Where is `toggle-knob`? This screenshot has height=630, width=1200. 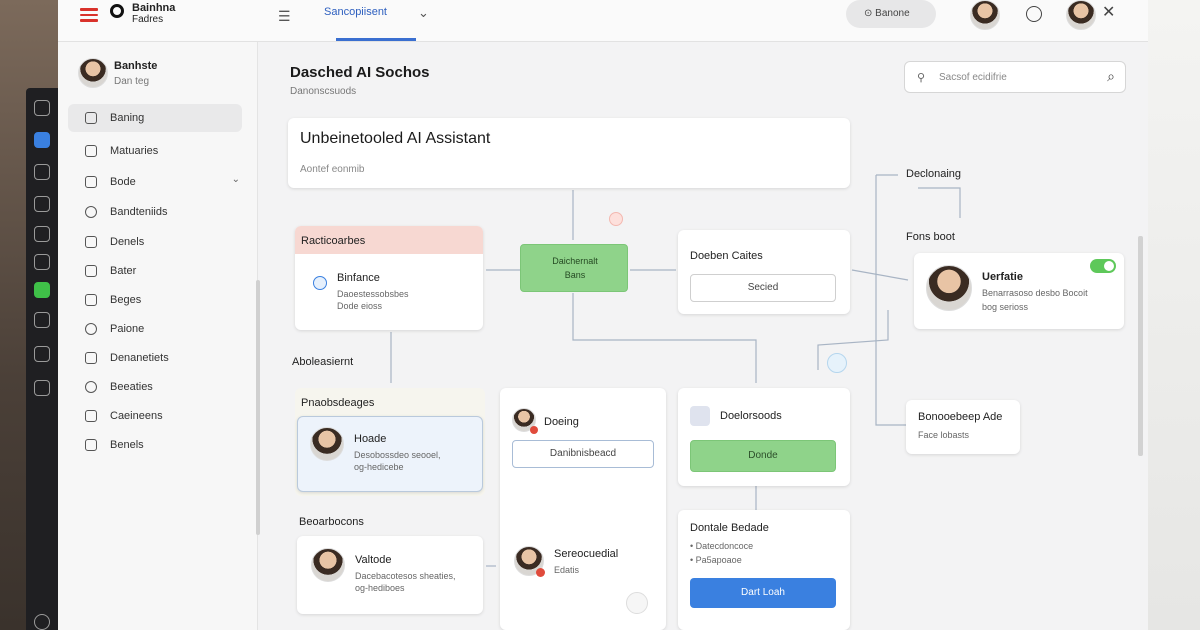
toggle-knob is located at coordinates (1109, 266).